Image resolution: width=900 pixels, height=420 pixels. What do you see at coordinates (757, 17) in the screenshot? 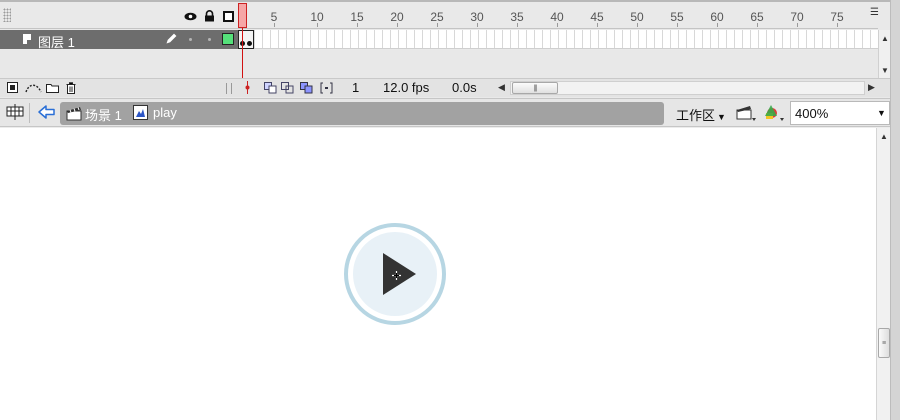
I see `ruler-number: 65` at bounding box center [757, 17].